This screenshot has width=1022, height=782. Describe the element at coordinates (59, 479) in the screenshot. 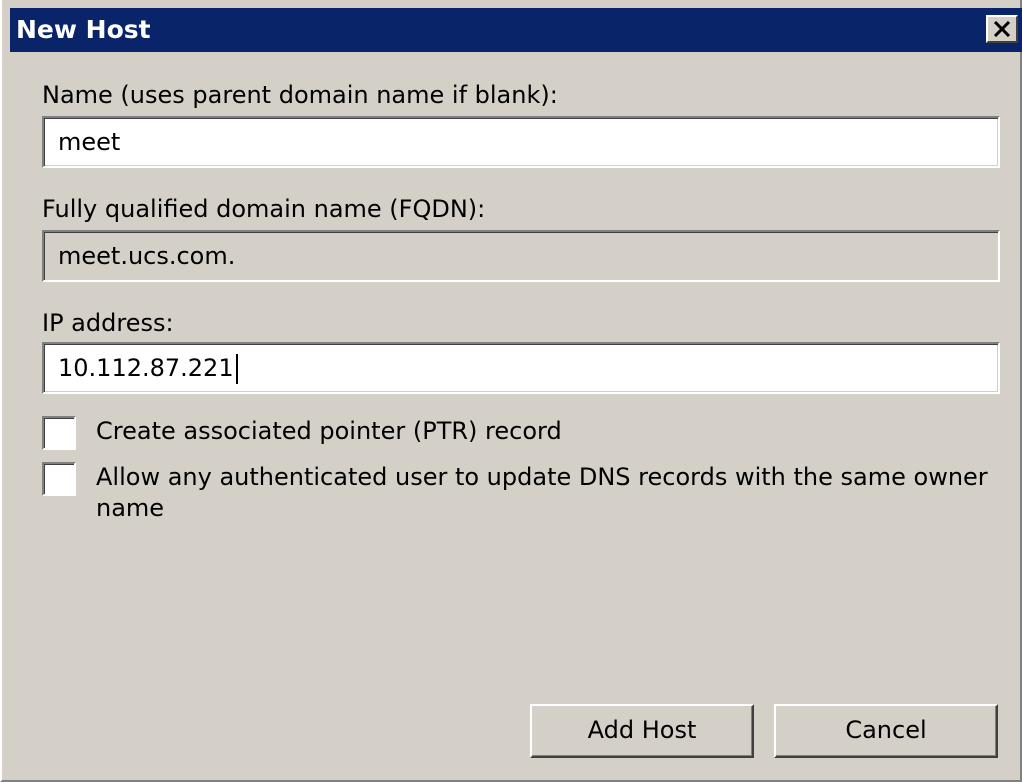

I see `allow-update-checkbox` at that location.